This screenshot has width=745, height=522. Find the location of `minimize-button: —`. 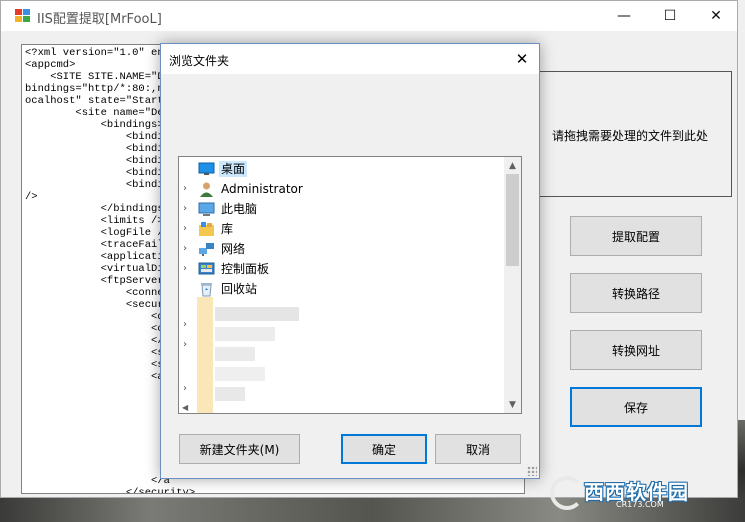

minimize-button: — is located at coordinates (624, 16).